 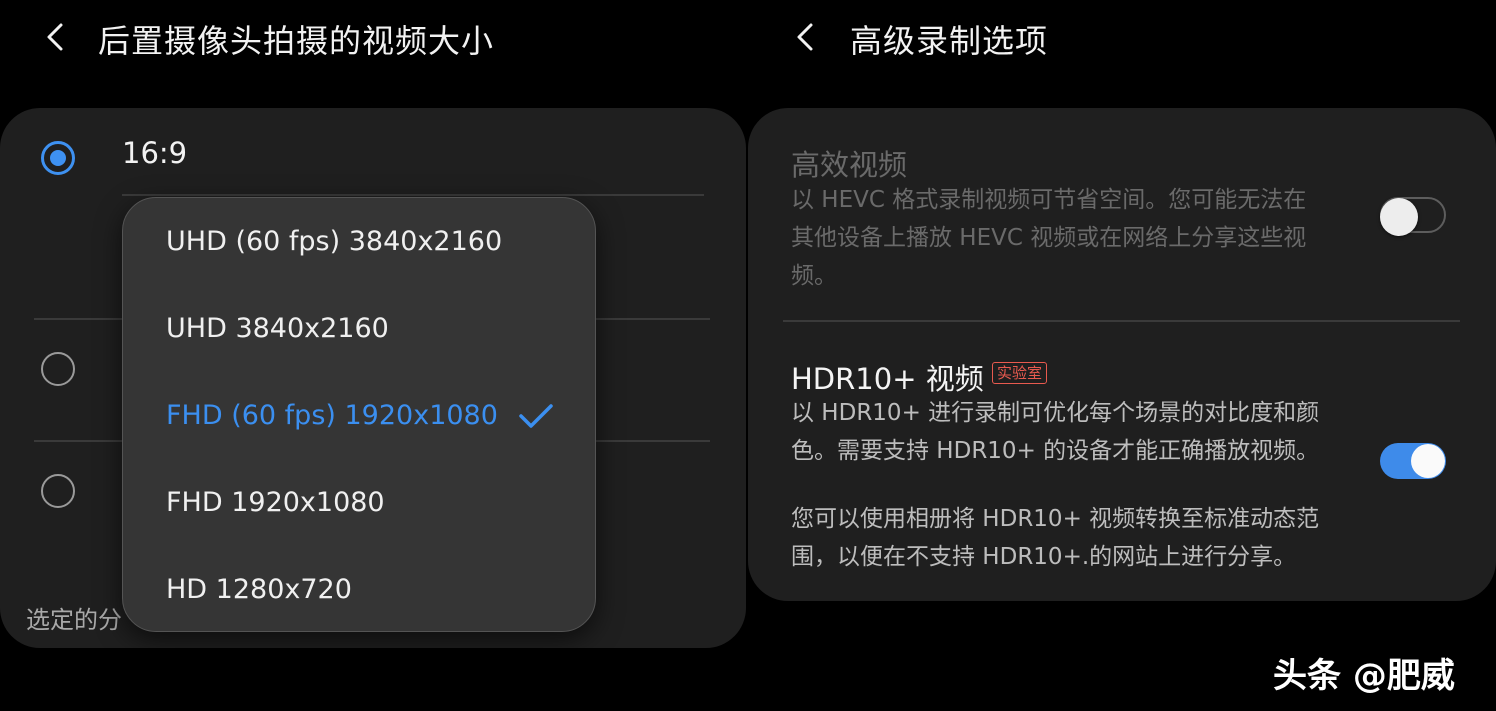 What do you see at coordinates (359, 591) in the screenshot?
I see `resolution-option-hd: HD 1280x720` at bounding box center [359, 591].